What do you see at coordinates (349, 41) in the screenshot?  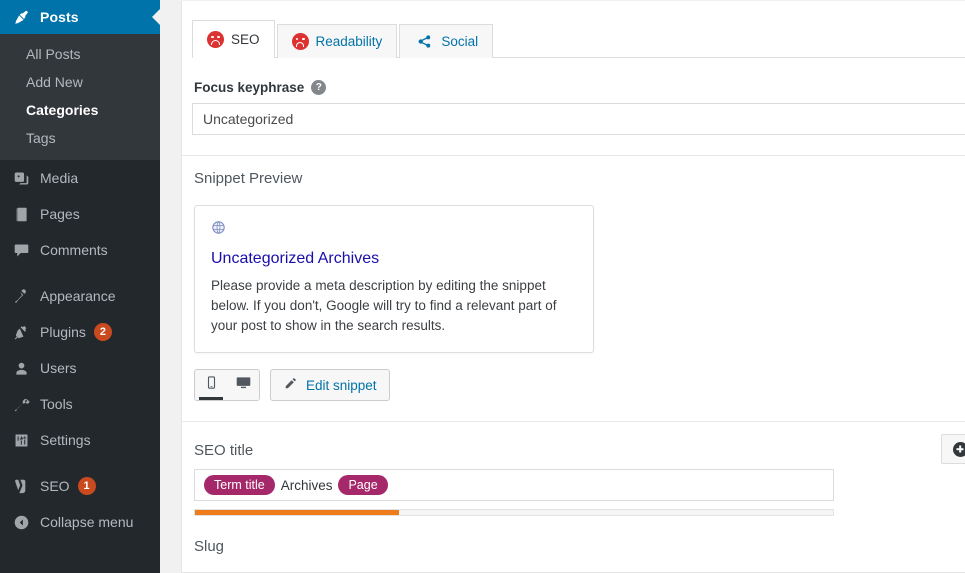 I see `tab-label: Readability` at bounding box center [349, 41].